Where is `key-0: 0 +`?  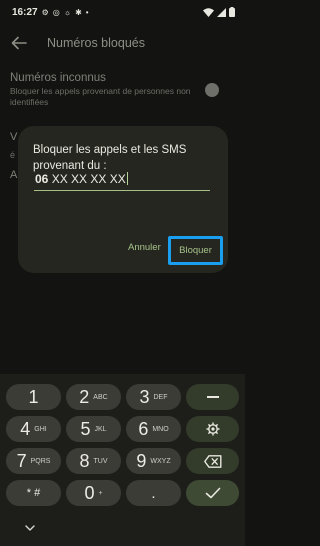 key-0: 0 + is located at coordinates (93, 493).